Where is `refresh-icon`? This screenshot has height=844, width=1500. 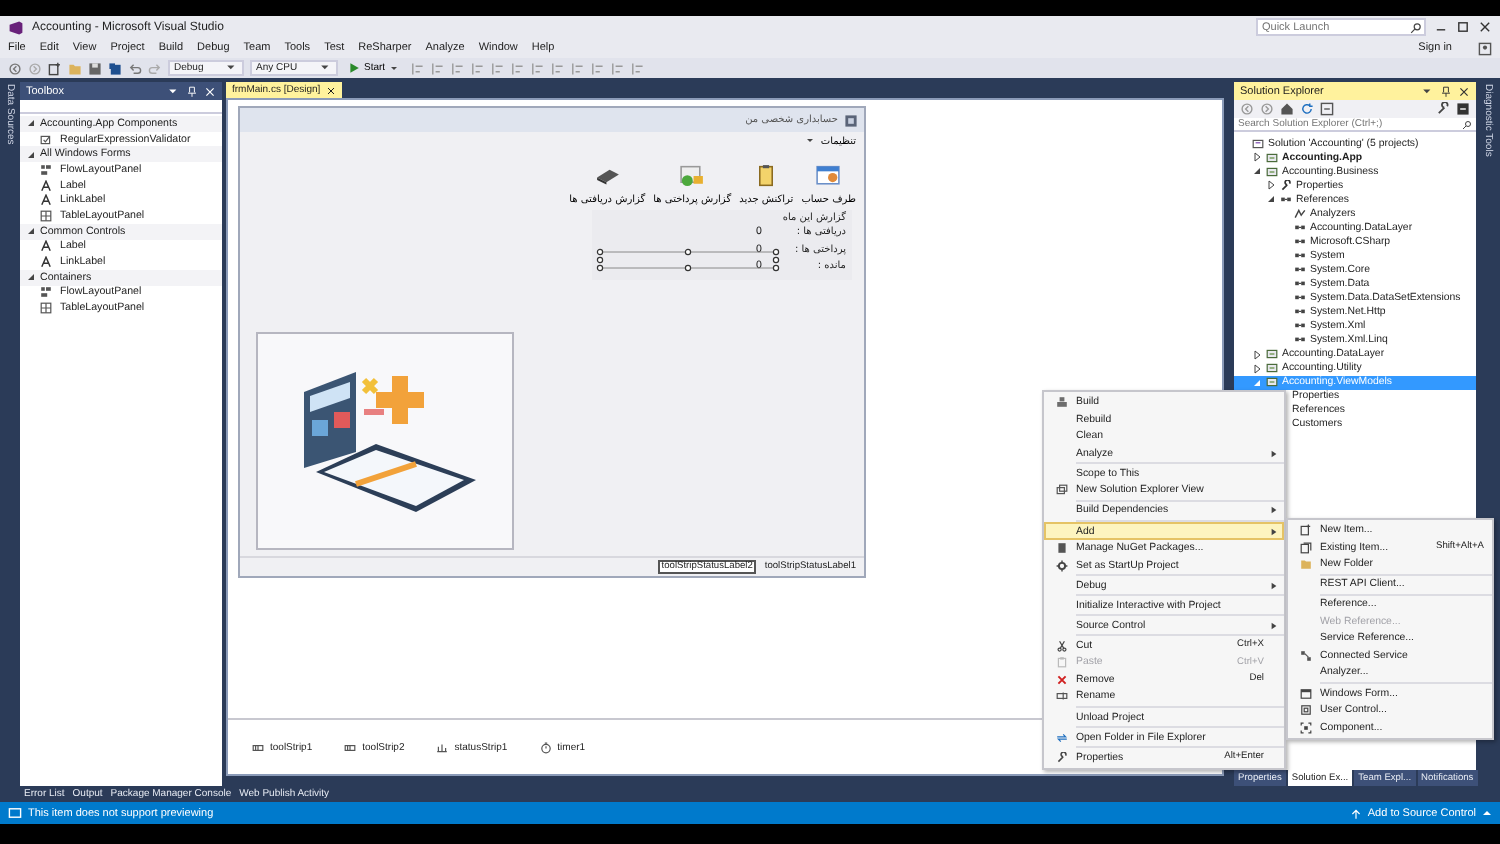
refresh-icon is located at coordinates (1307, 109).